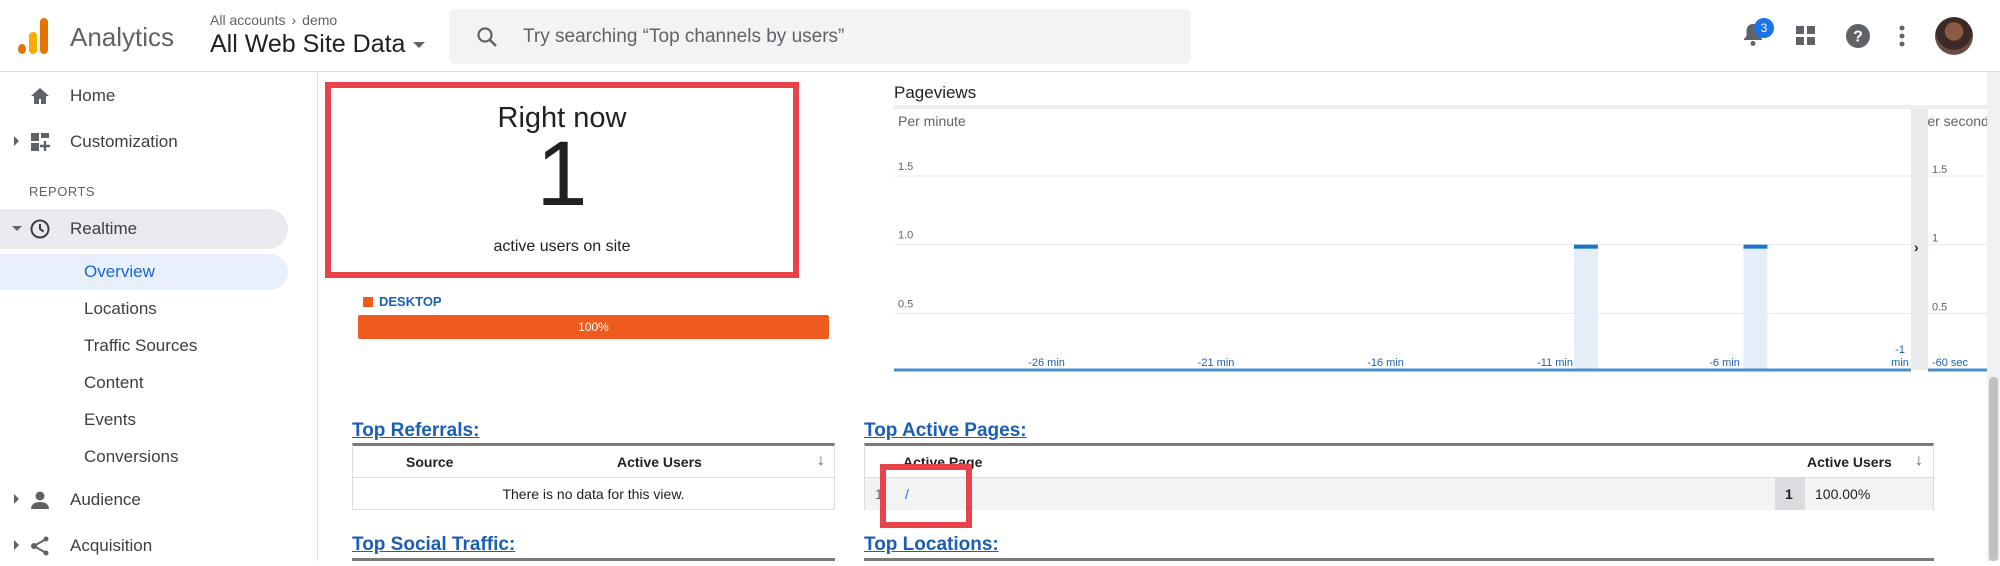  What do you see at coordinates (429, 462) in the screenshot?
I see `column-source: Source` at bounding box center [429, 462].